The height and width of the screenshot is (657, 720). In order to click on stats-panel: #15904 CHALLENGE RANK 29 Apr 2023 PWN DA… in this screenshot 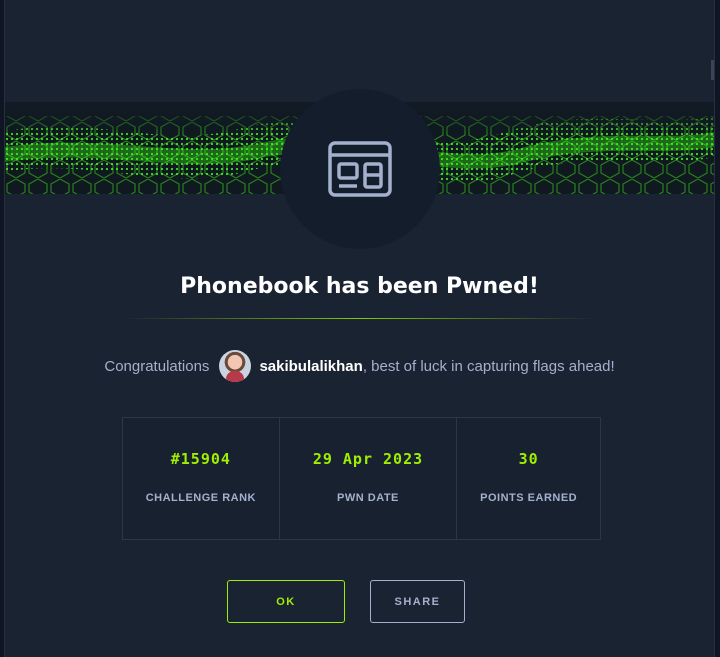, I will do `click(361, 478)`.